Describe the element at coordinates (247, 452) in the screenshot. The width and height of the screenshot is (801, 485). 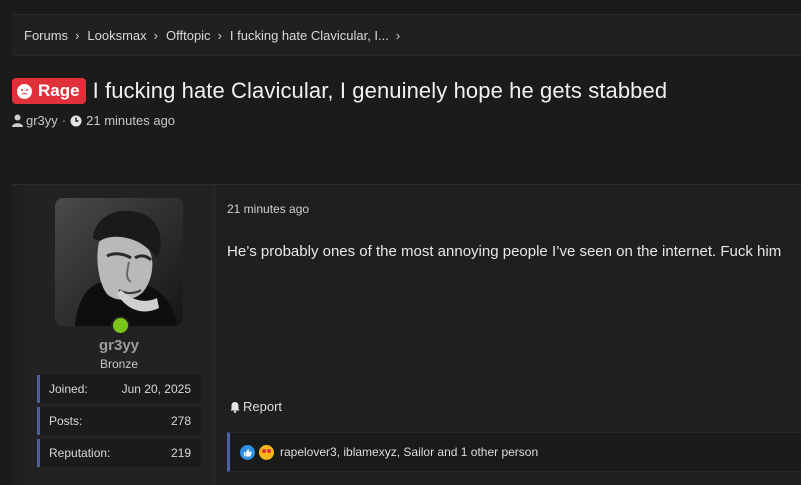
I see `like-icon` at that location.